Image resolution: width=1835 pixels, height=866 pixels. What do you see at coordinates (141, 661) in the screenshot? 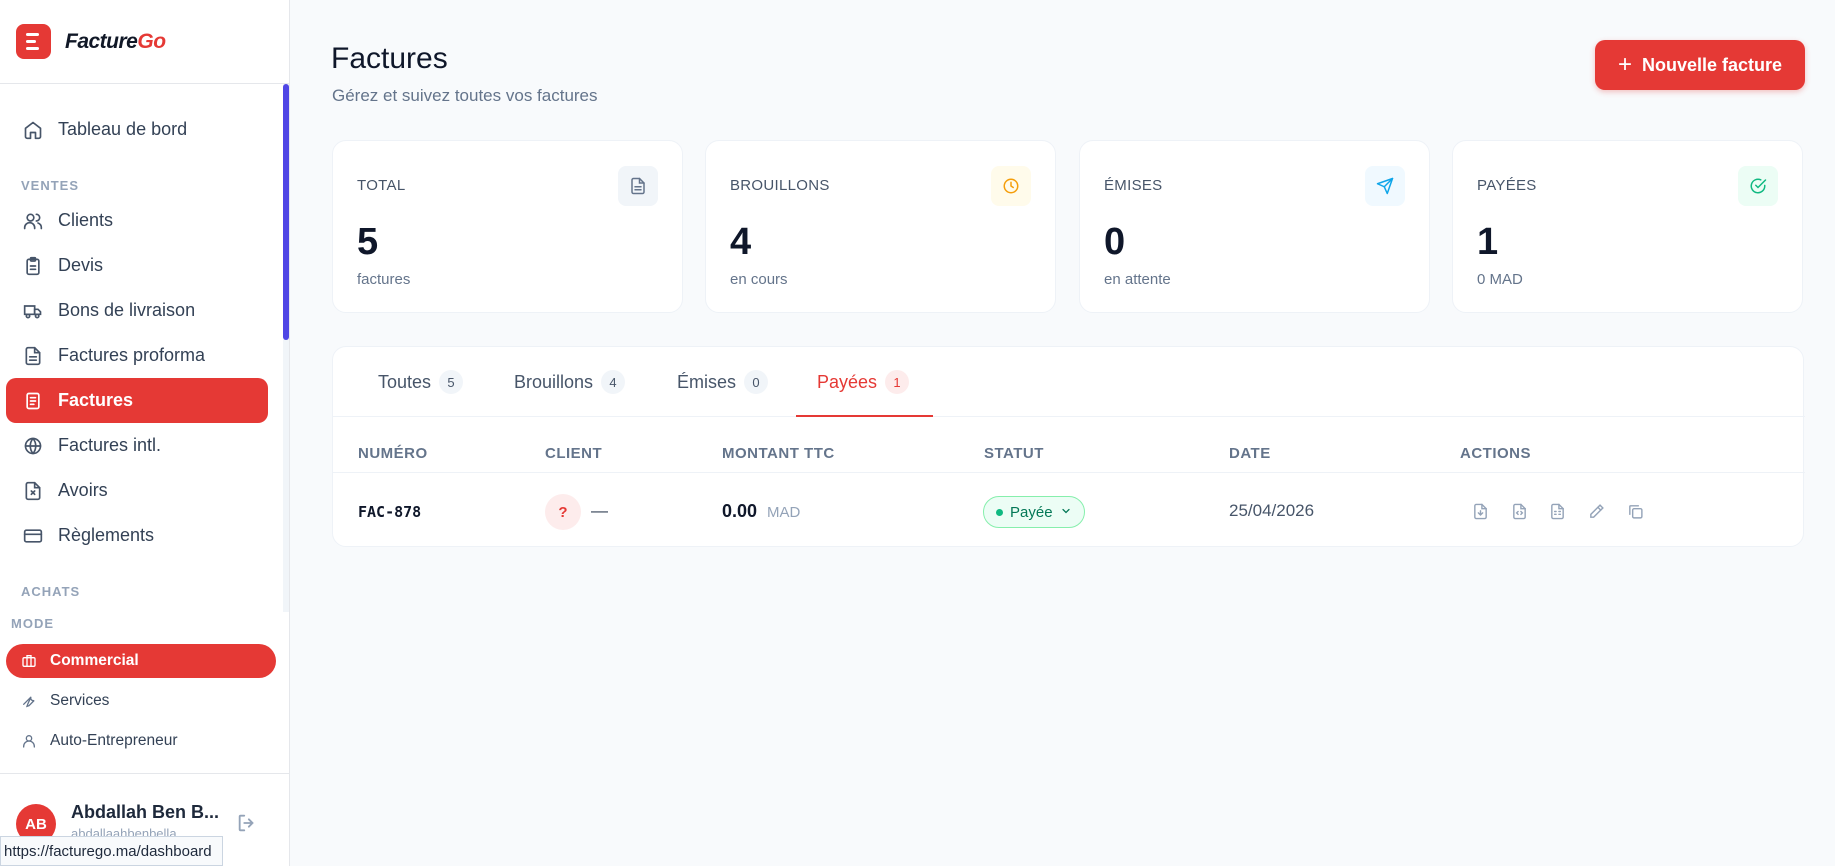
I see `mode-commercial: Commercial` at bounding box center [141, 661].